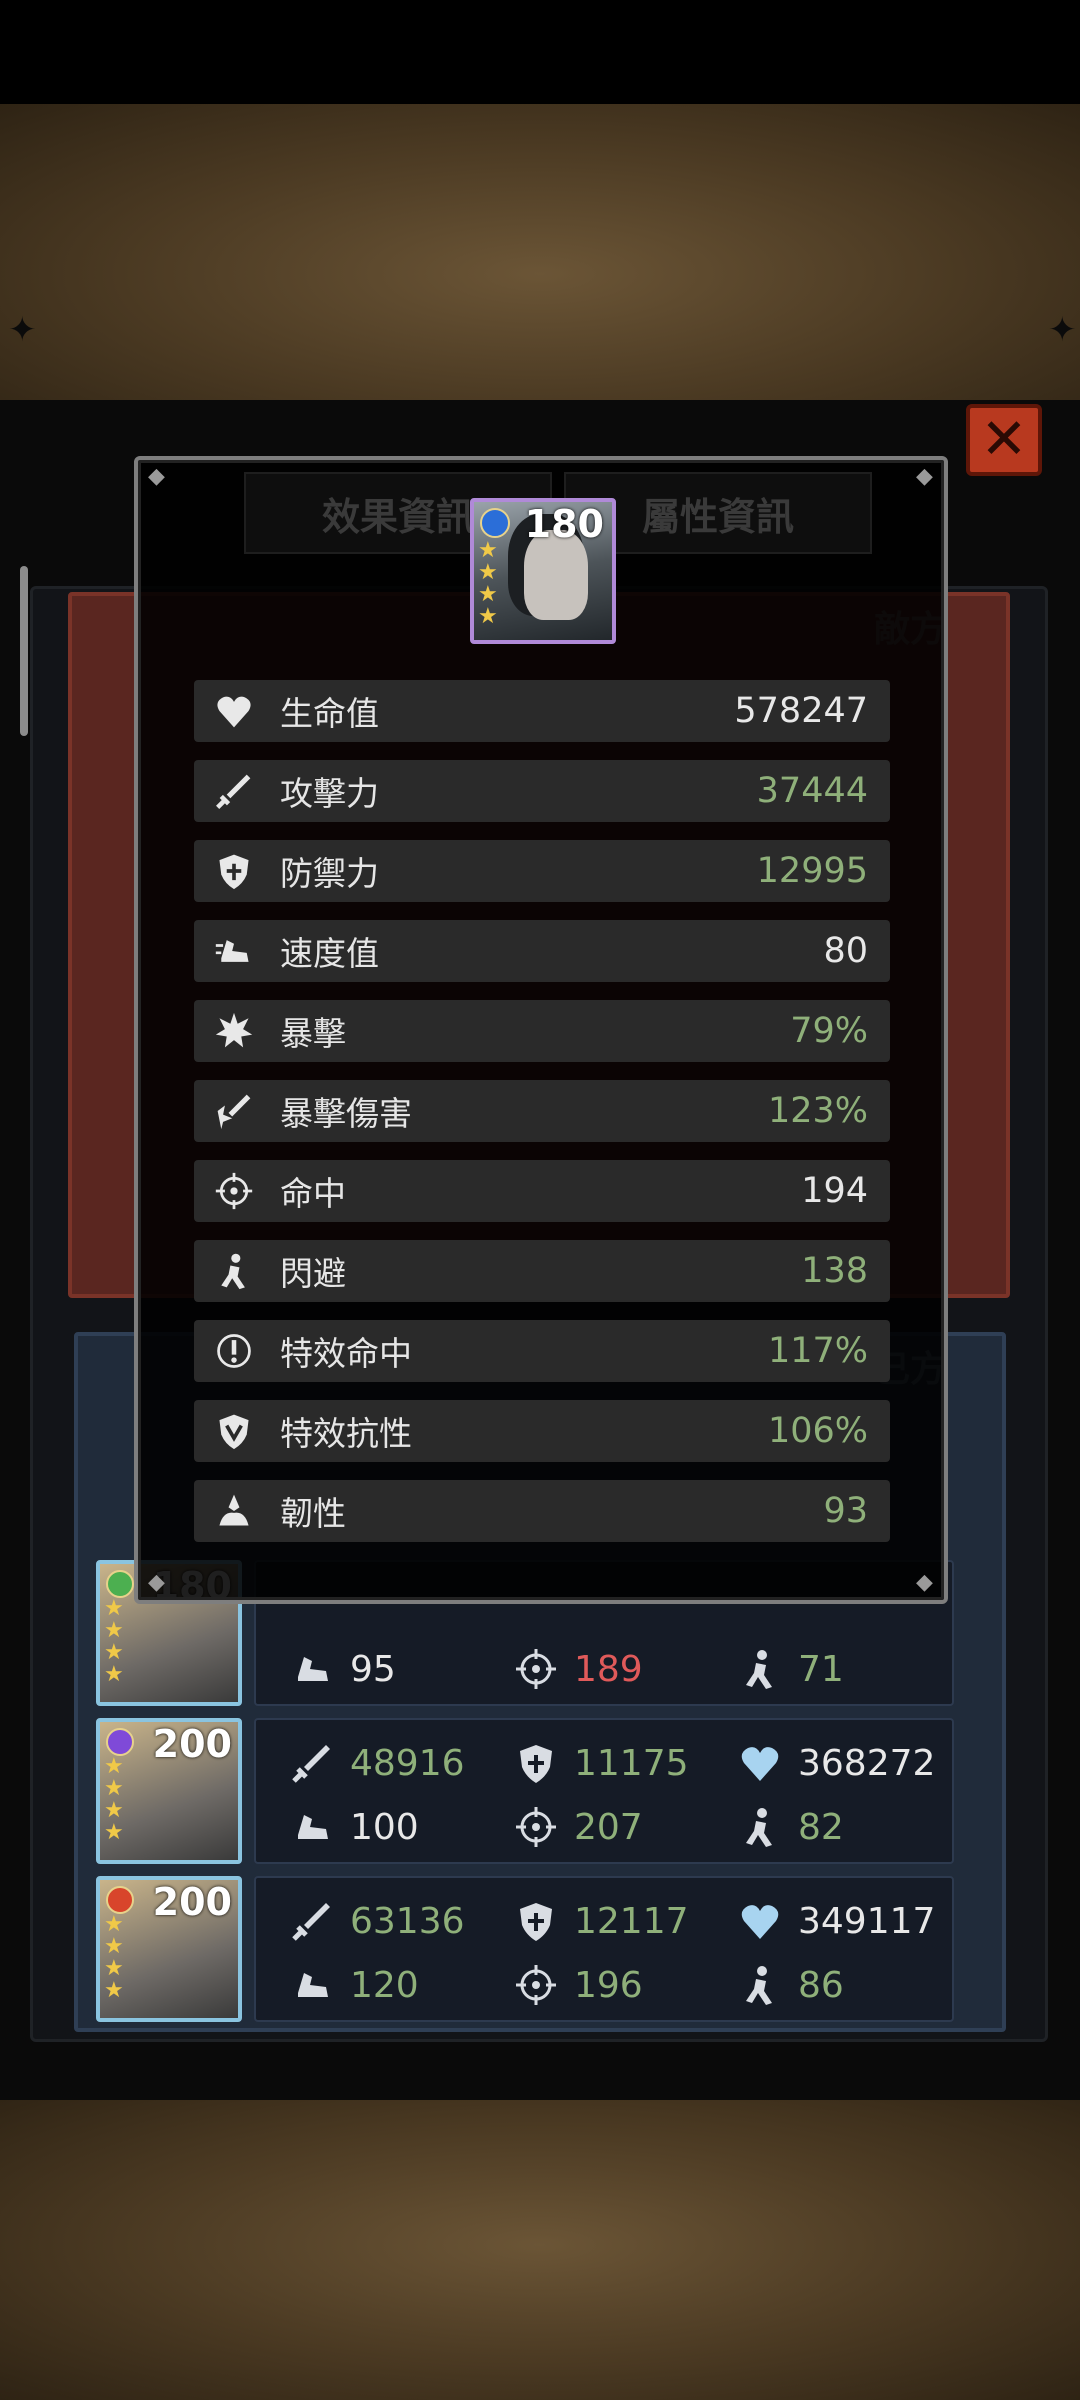  What do you see at coordinates (234, 1111) in the screenshot?
I see `crit-damage-icon` at bounding box center [234, 1111].